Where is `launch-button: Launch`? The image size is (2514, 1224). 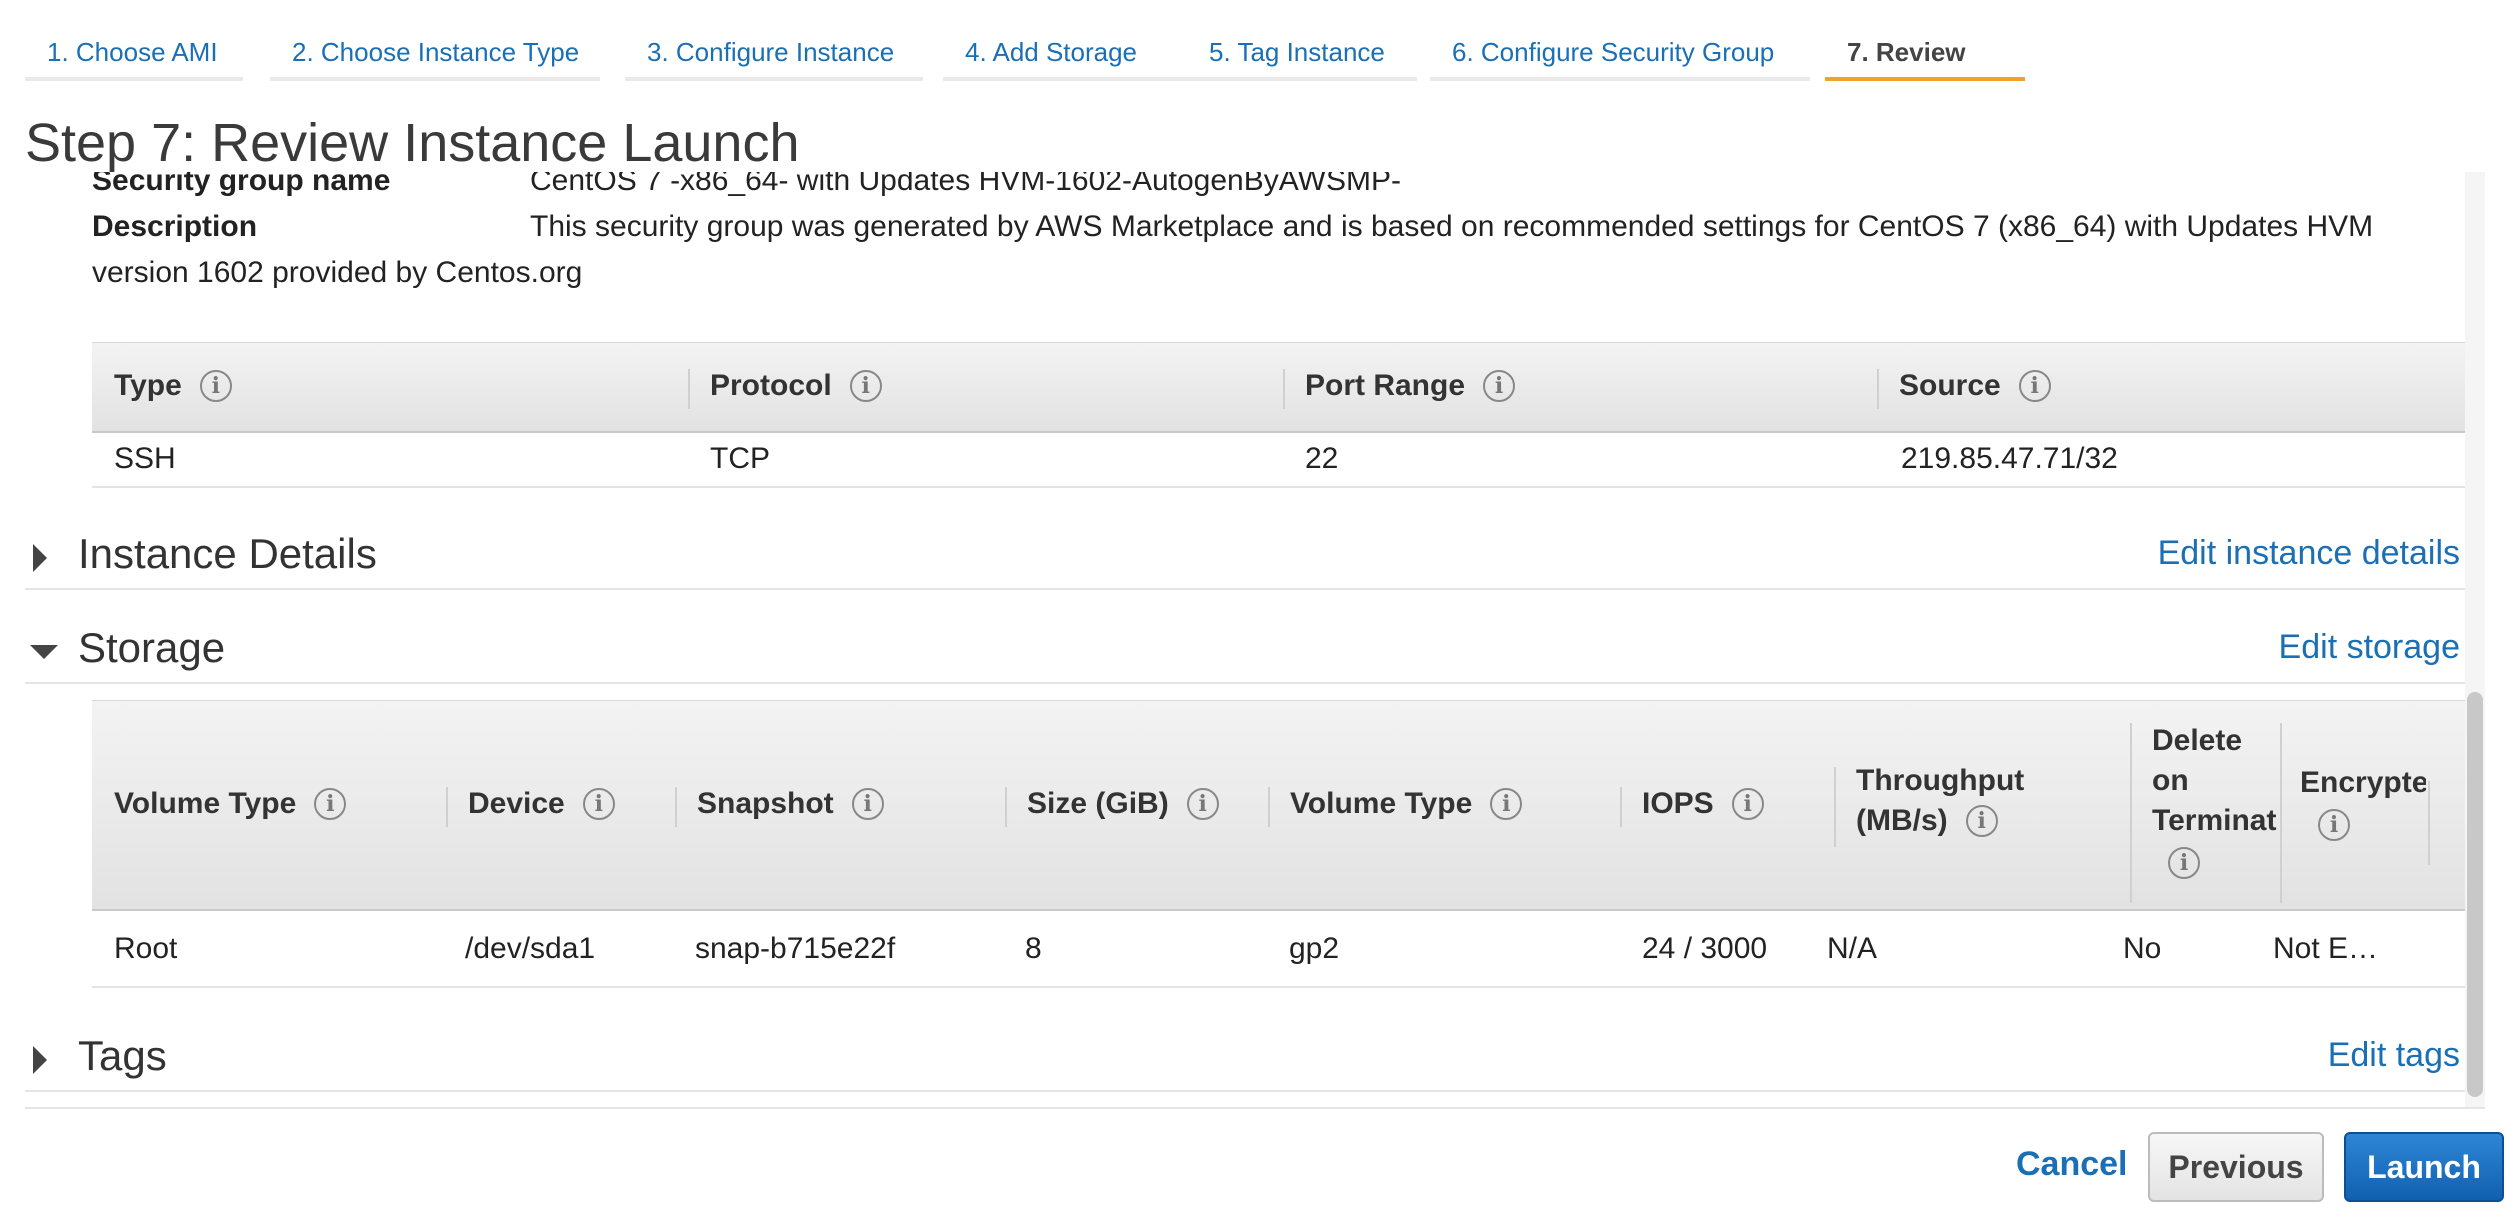
launch-button: Launch is located at coordinates (2424, 1167).